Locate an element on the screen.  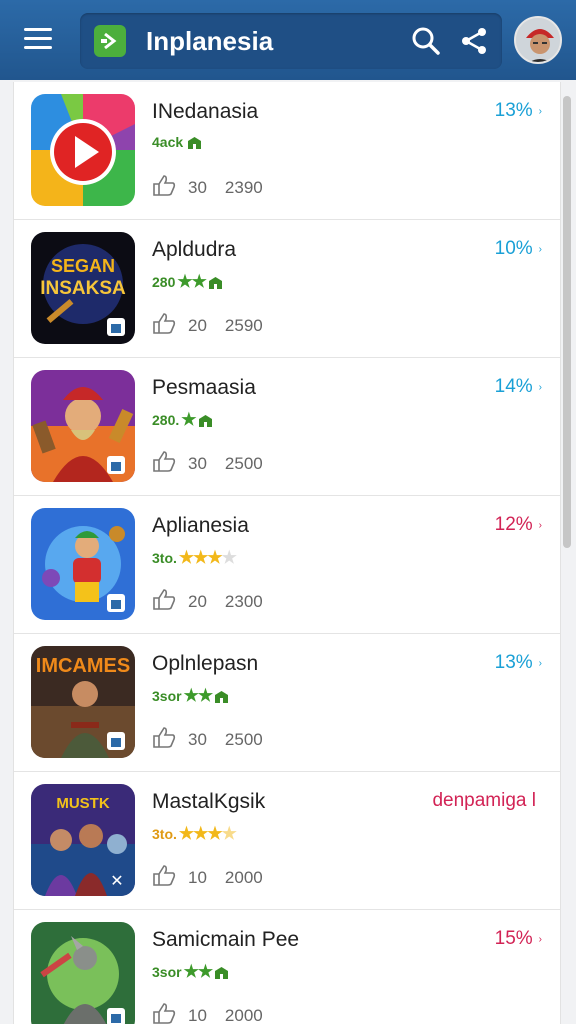
badge-text: 12% is located at coordinates (513, 524).